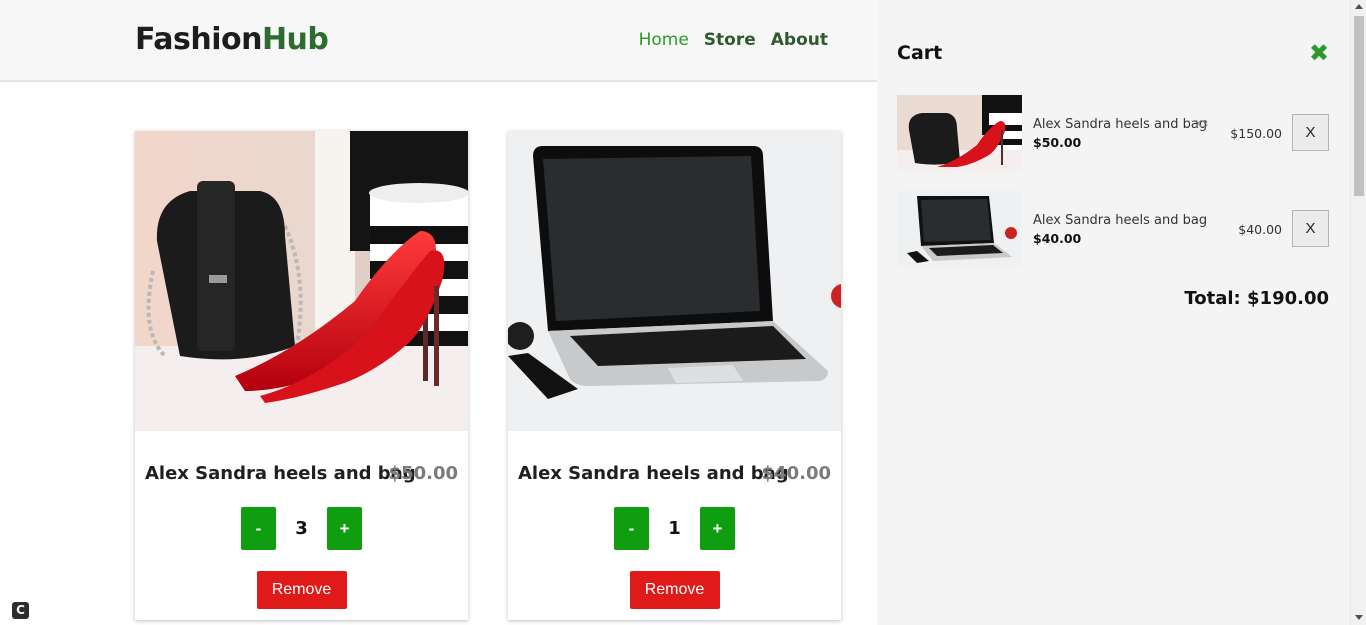 Image resolution: width=1366 pixels, height=625 pixels. Describe the element at coordinates (423, 473) in the screenshot. I see `product-price: $50.00` at that location.